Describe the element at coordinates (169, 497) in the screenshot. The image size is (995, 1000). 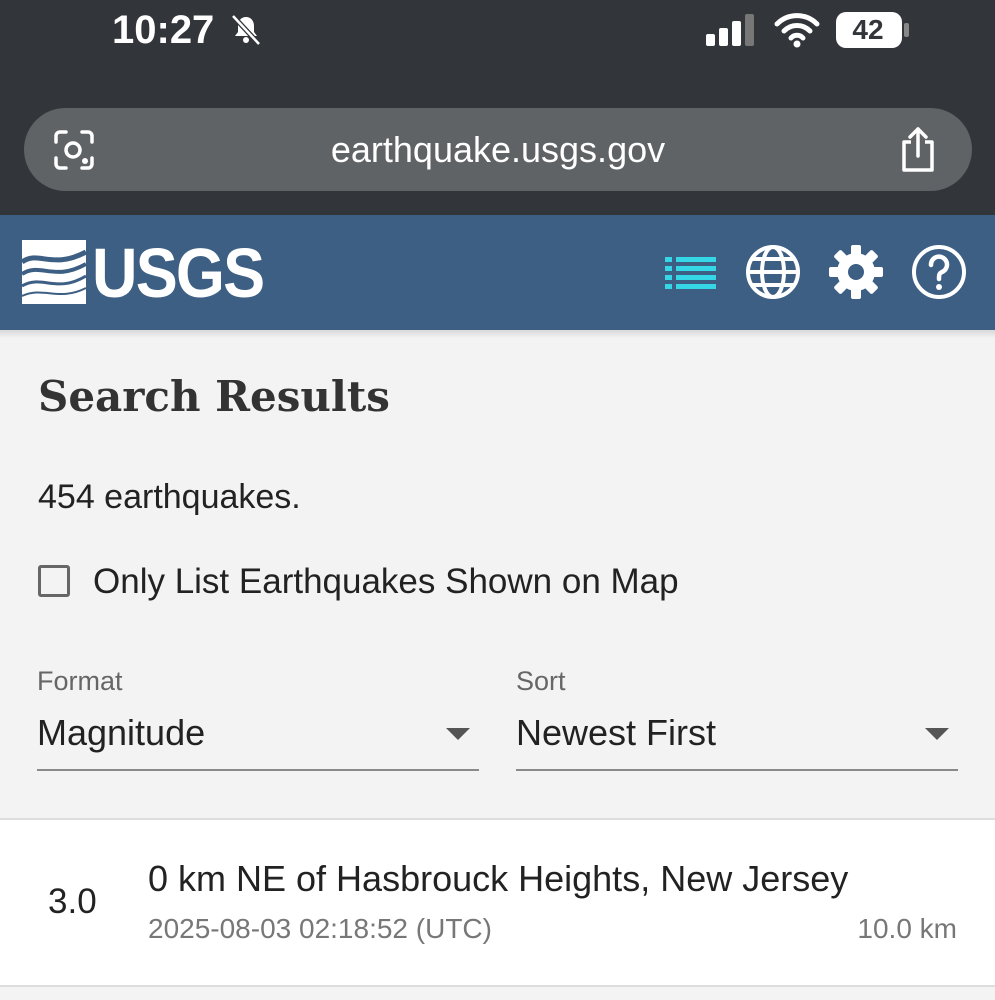
I see `result-count: 454 earthquakes.` at that location.